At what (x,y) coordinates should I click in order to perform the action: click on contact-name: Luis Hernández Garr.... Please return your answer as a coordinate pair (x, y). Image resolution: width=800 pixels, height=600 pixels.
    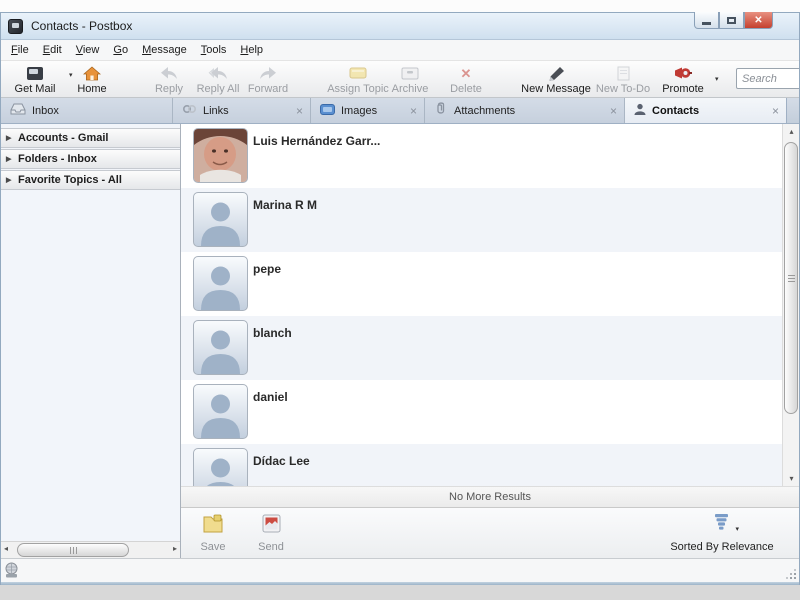
    Looking at the image, I should click on (317, 141).